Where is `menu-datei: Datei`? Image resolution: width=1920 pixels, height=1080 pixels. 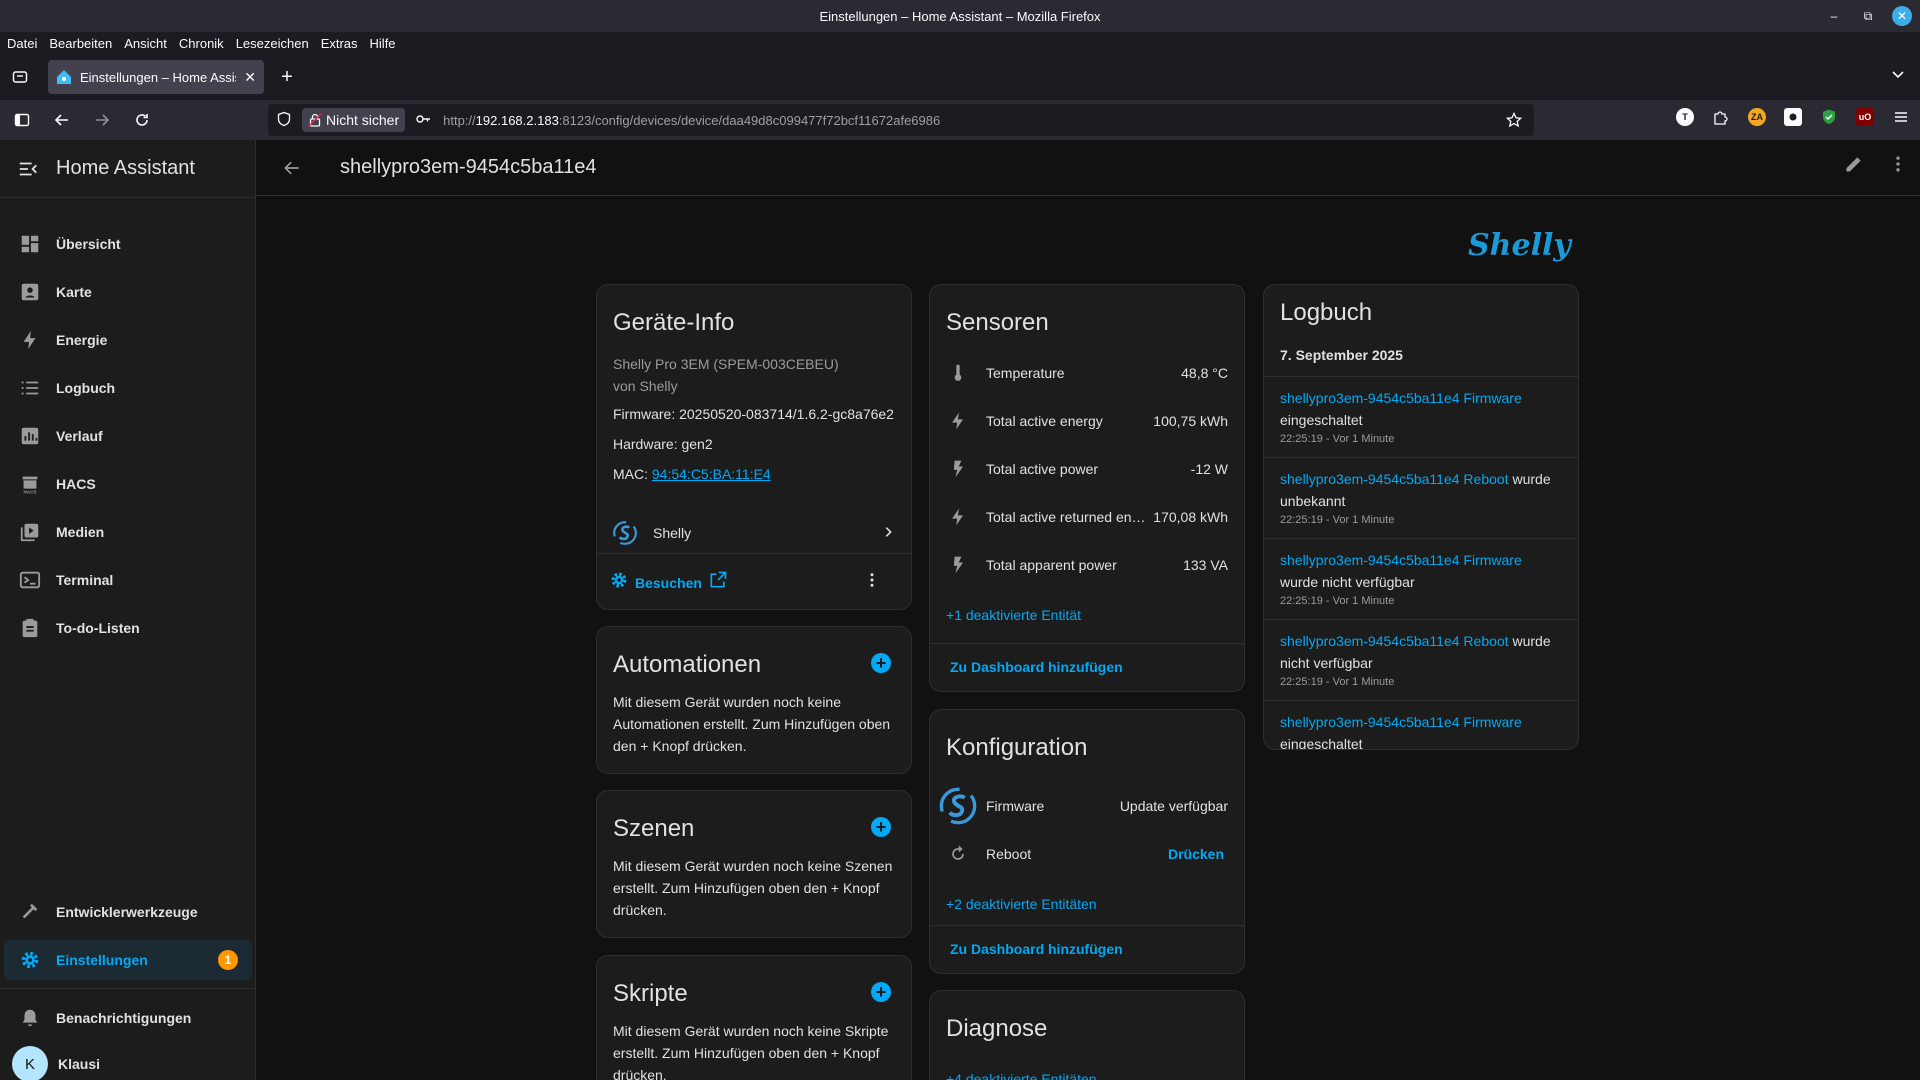
menu-datei: Datei is located at coordinates (25, 43).